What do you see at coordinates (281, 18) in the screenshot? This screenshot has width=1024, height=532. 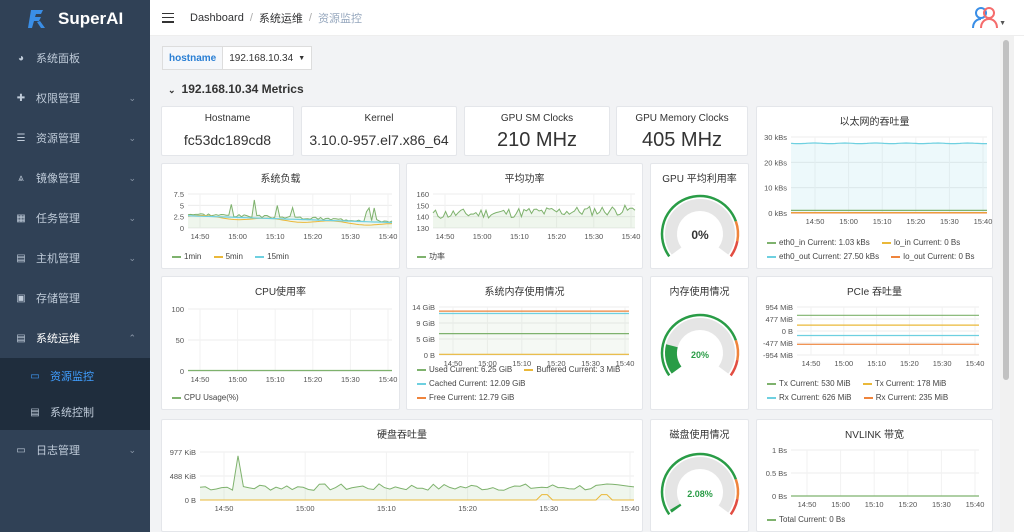 I see `breadcrumb-ops: 系统运维` at bounding box center [281, 18].